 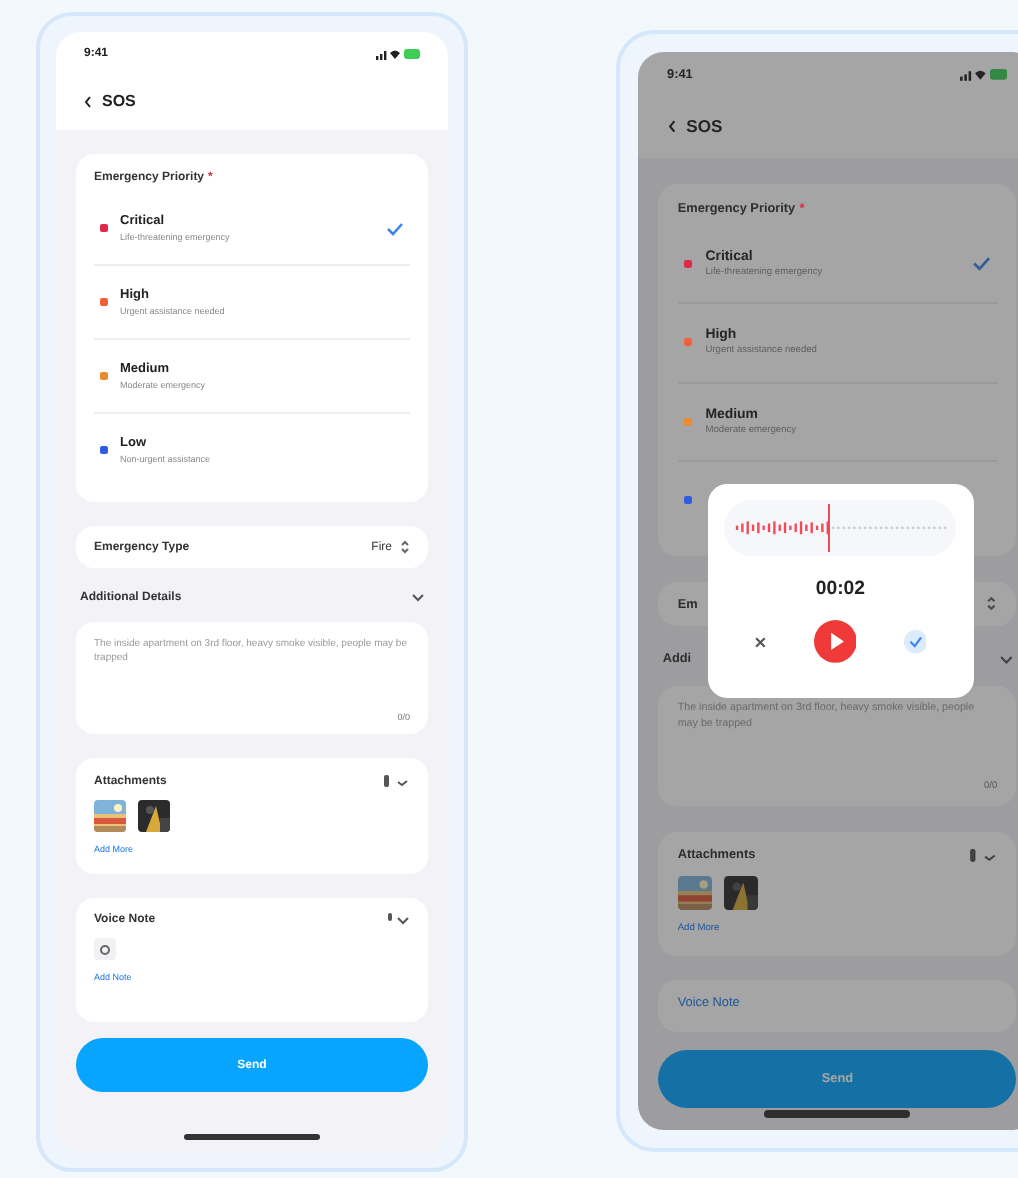 What do you see at coordinates (252, 1137) in the screenshot?
I see `home-indicator` at bounding box center [252, 1137].